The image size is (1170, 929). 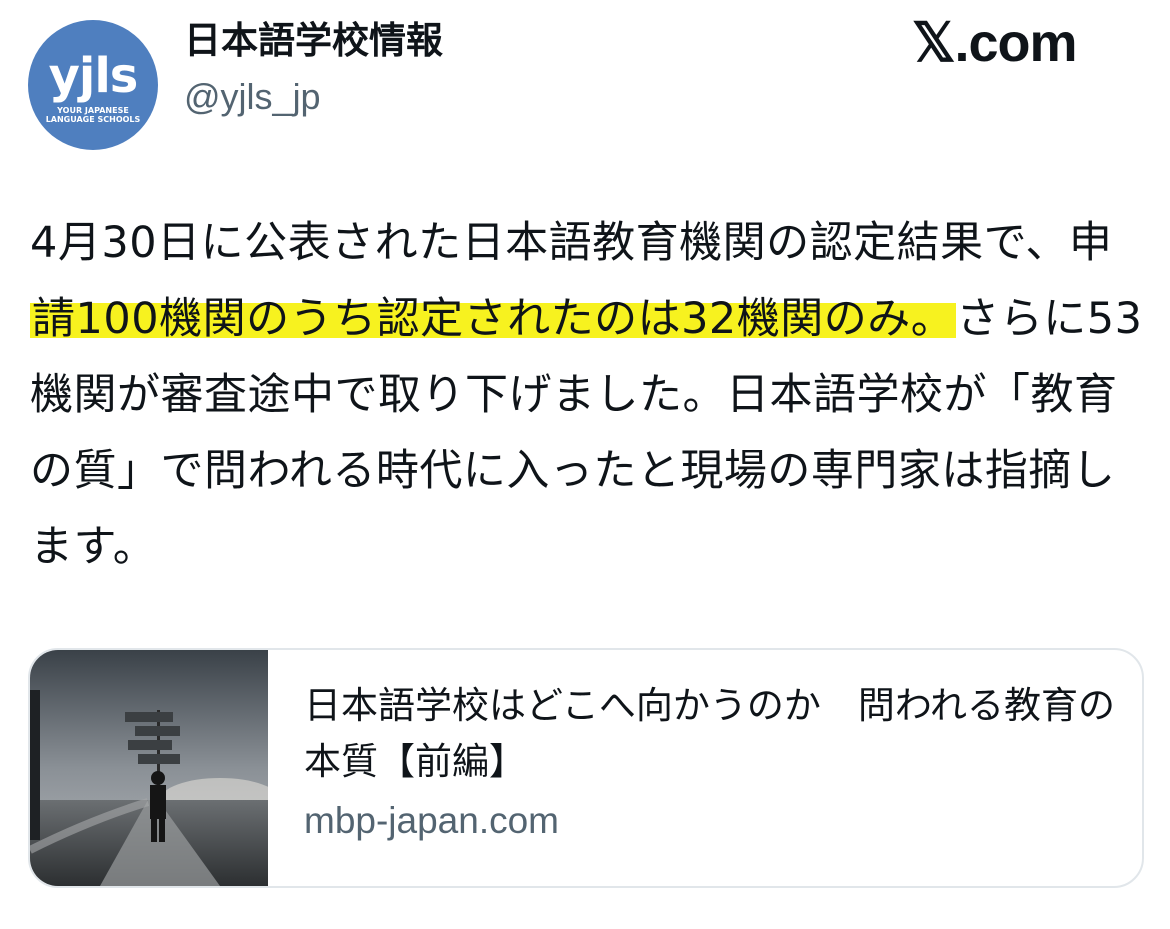 I want to click on link-card-domain: mbp-japan.com, so click(x=431, y=821).